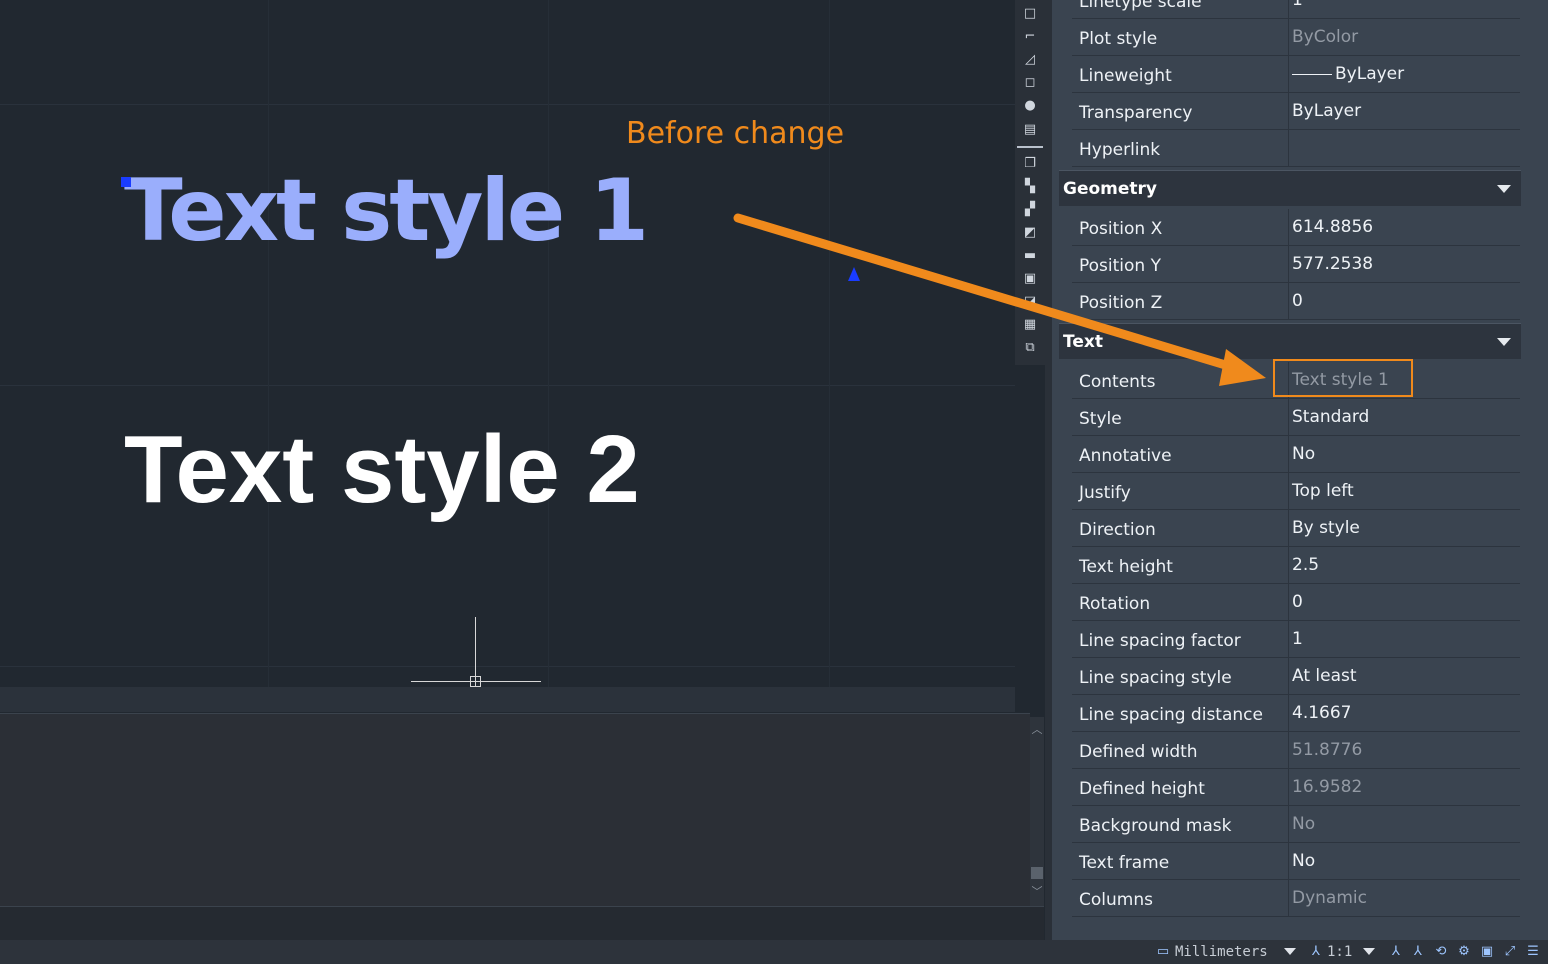 The width and height of the screenshot is (1548, 964). I want to click on property-row-direction: Direction By style, so click(1296, 528).